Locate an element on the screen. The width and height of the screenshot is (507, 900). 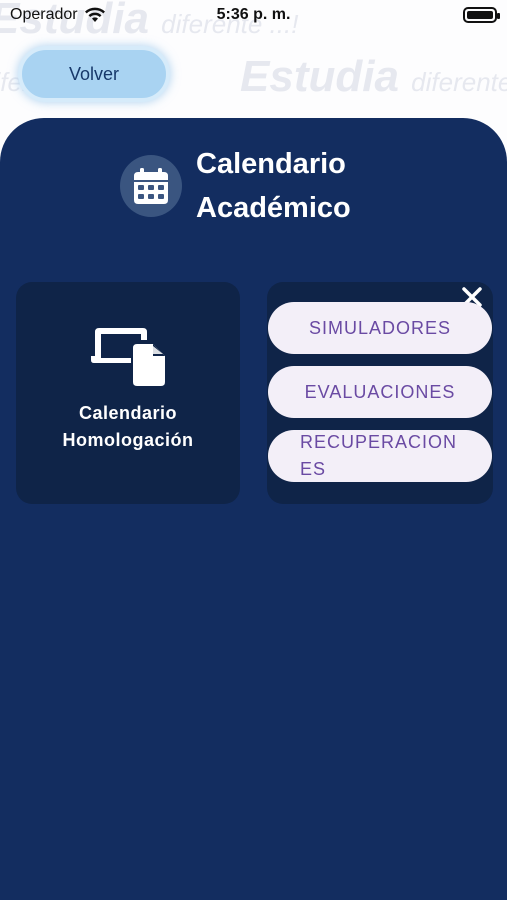
page-title: Calendario Académico is located at coordinates (273, 186).